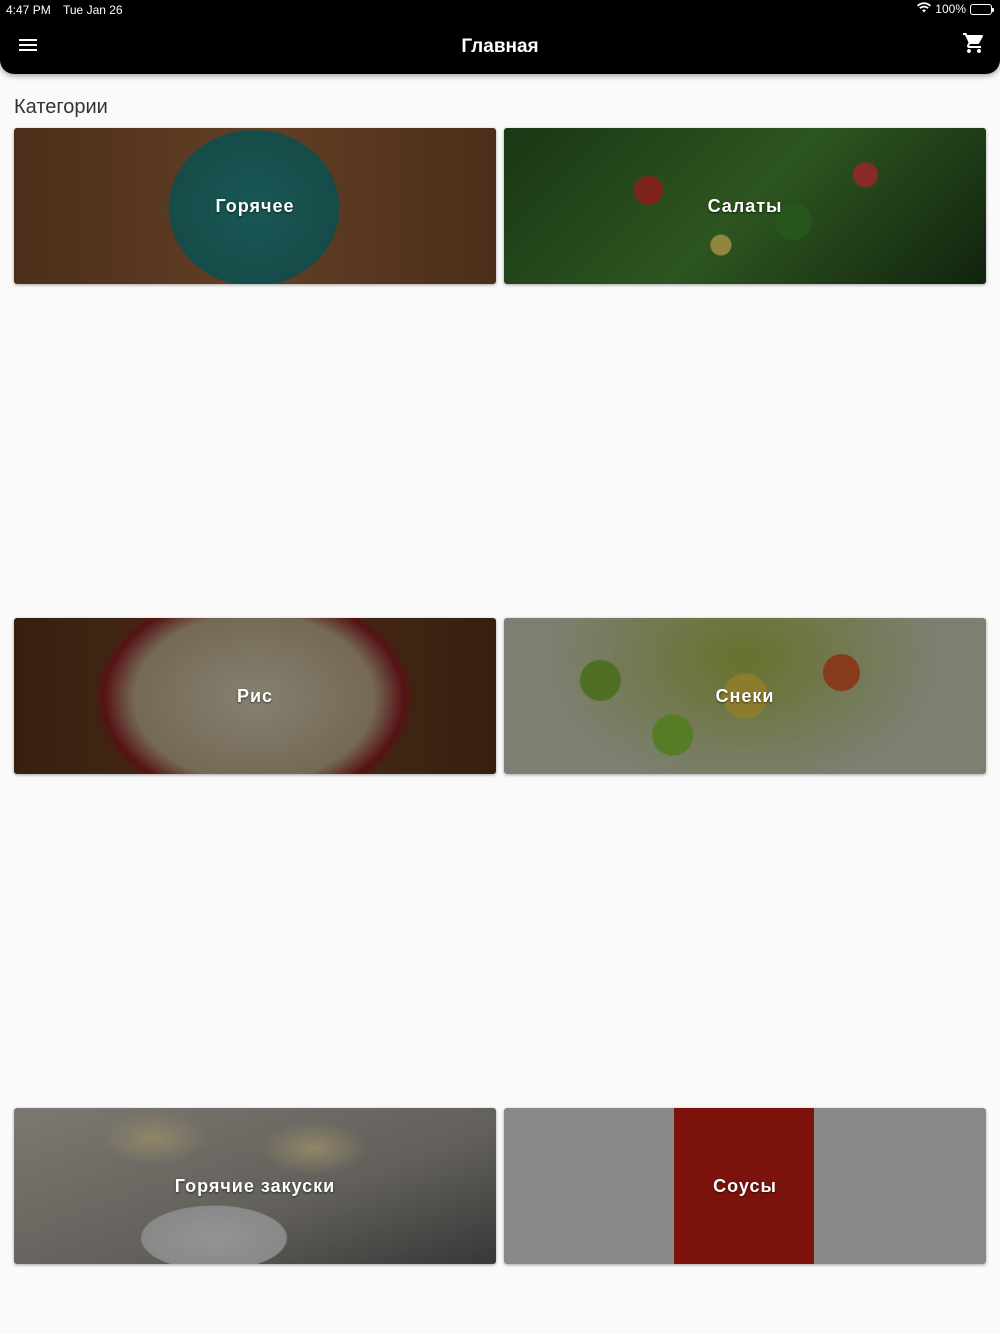  I want to click on category-label: Снеки, so click(745, 696).